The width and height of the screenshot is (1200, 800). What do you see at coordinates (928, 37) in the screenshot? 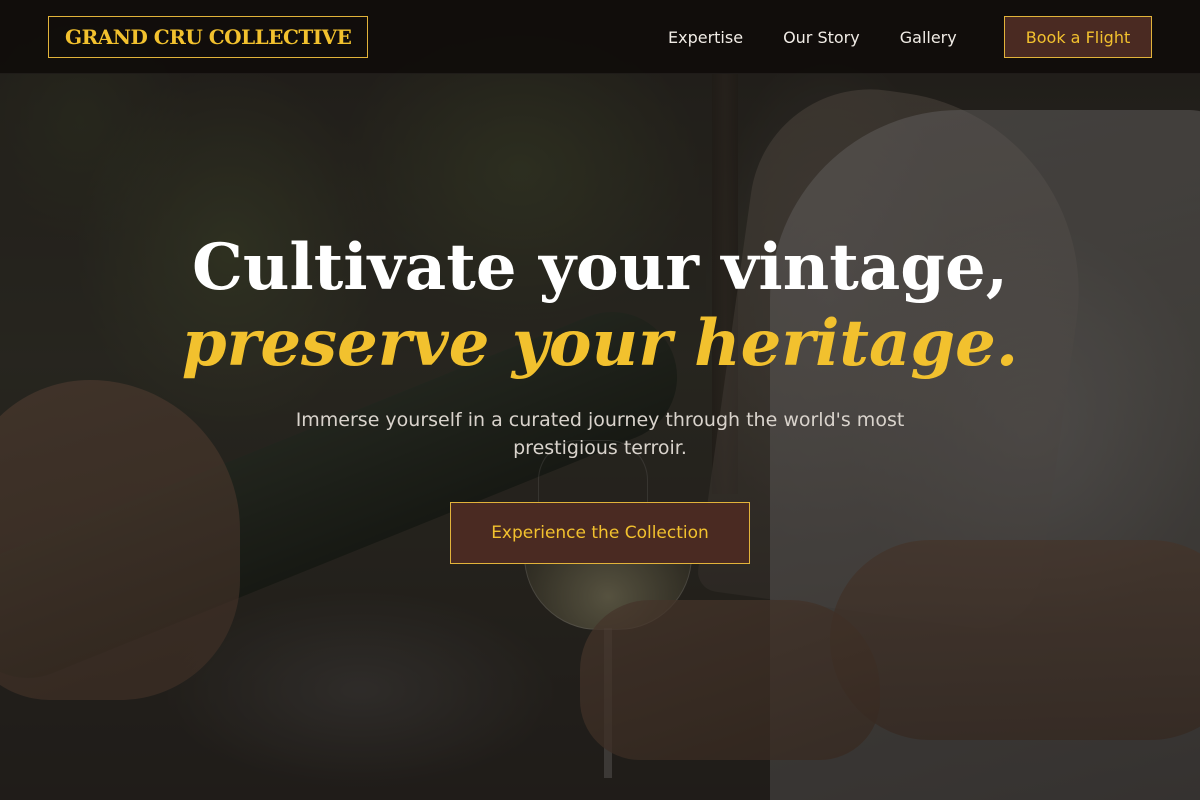
I see `nav-link-gallery: Gallery` at bounding box center [928, 37].